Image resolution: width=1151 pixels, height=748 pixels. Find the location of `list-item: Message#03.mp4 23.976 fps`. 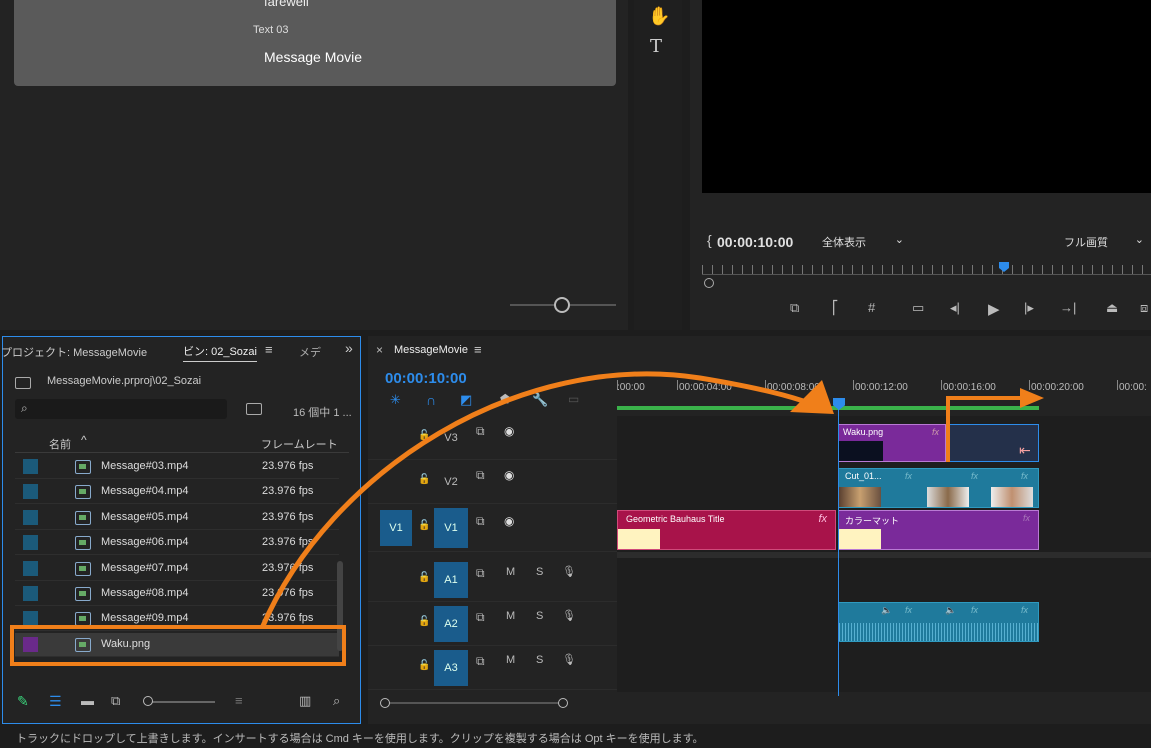

list-item: Message#03.mp4 23.976 fps is located at coordinates (177, 467).